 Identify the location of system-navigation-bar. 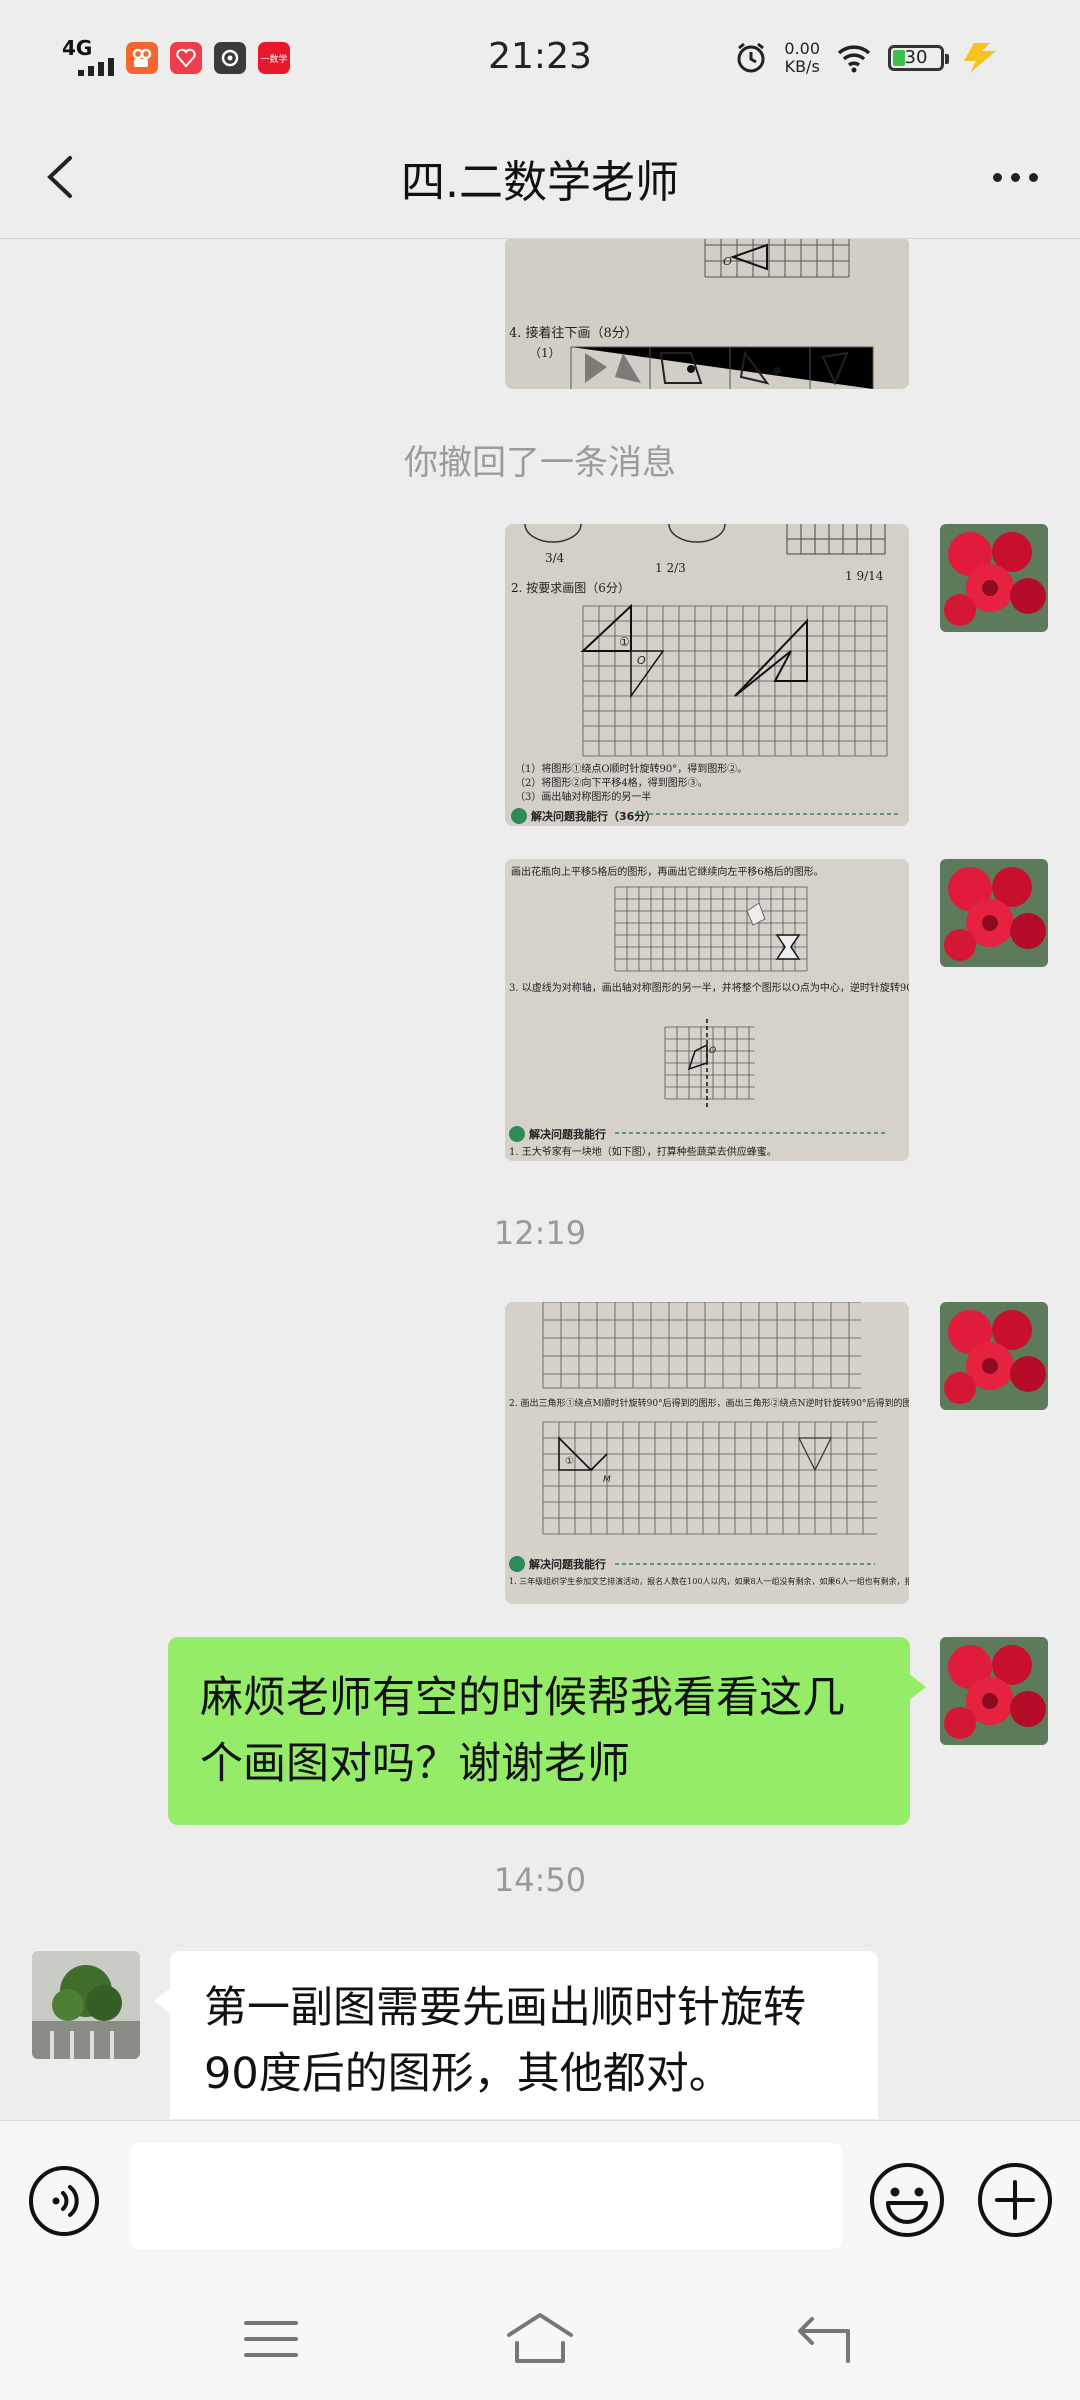
(540, 2340).